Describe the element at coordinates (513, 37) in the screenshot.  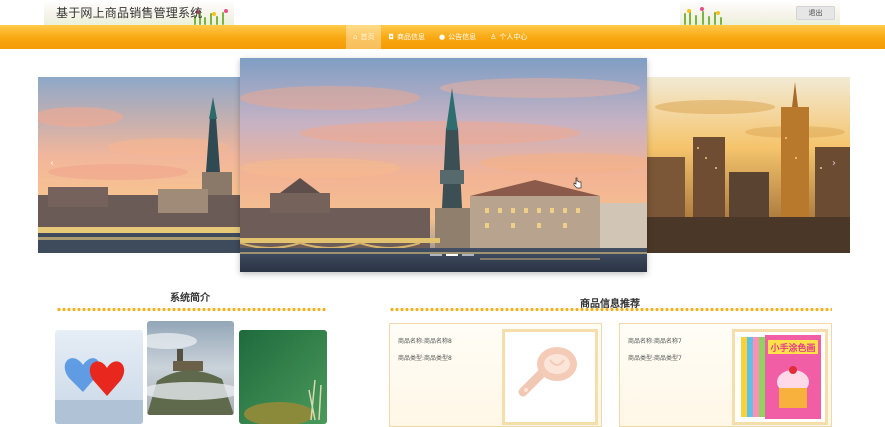
I see `nav-item-label: 个人中心` at that location.